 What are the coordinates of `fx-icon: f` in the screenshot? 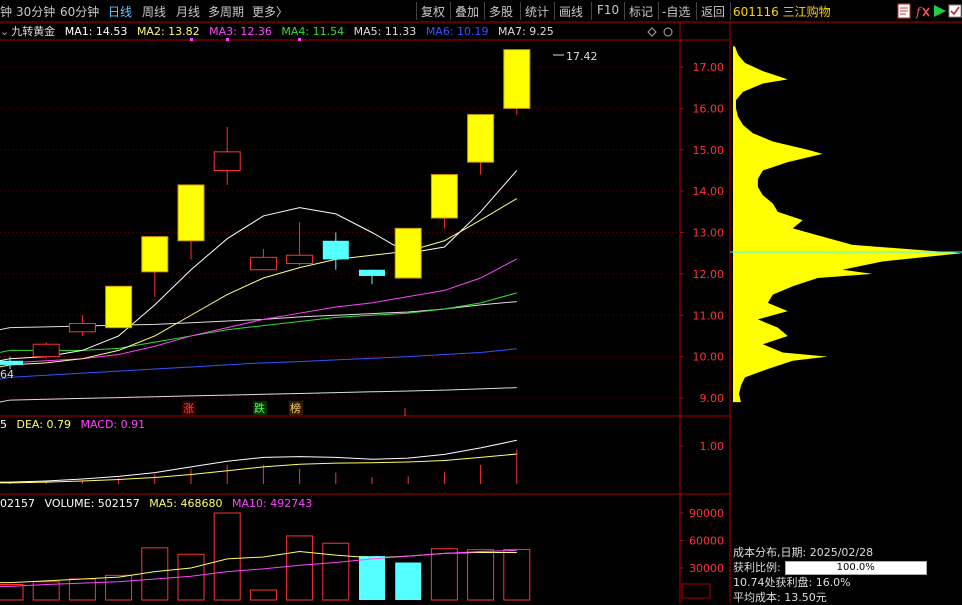 It's located at (923, 11).